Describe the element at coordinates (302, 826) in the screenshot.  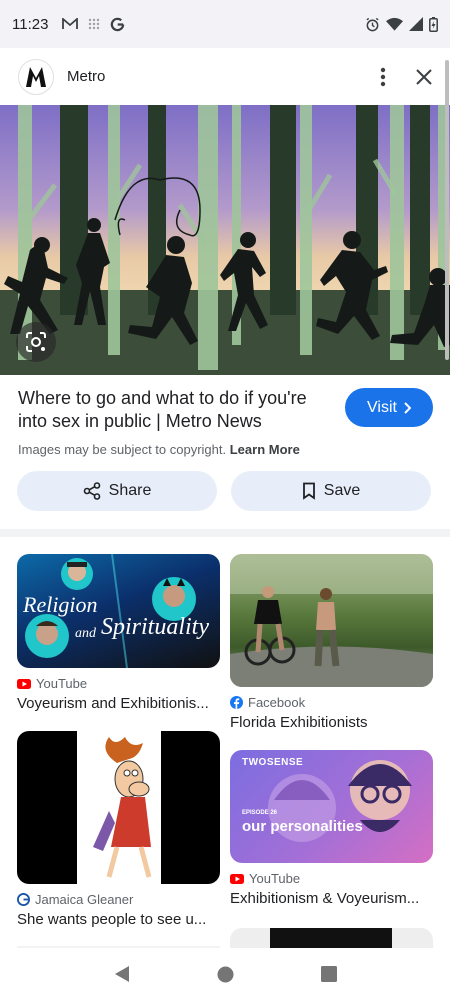
I see `thumb-text-title: our personalities` at that location.